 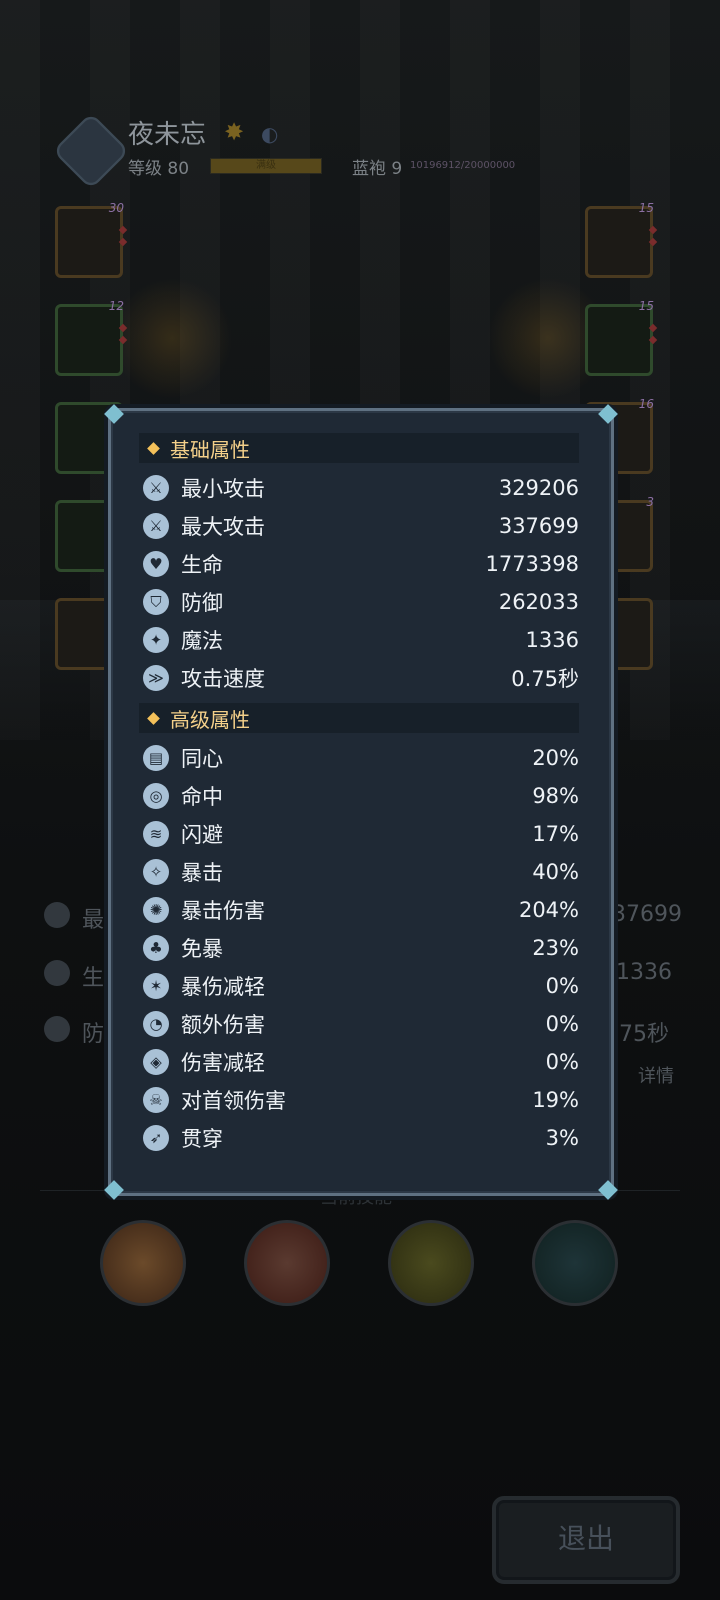 I want to click on stat-row: ✧ 暴击 40%, so click(x=359, y=872).